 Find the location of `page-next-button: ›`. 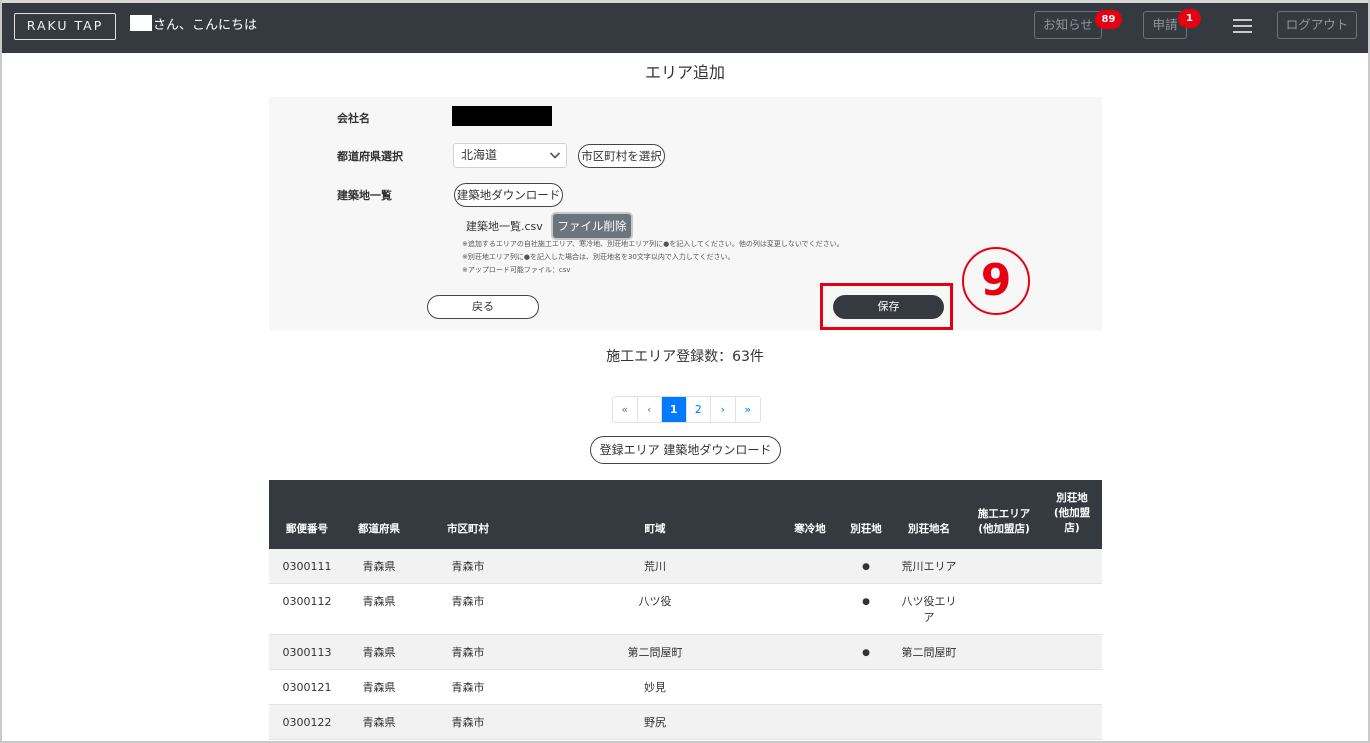

page-next-button: › is located at coordinates (723, 409).